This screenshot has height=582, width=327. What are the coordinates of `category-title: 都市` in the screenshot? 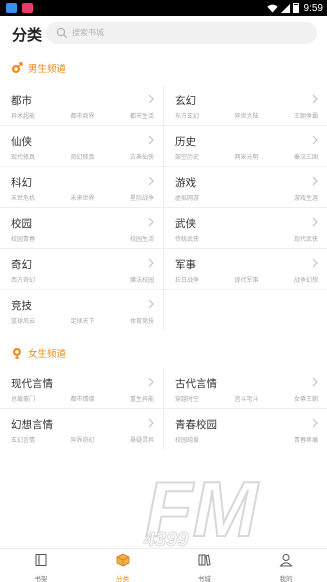 It's located at (21, 101).